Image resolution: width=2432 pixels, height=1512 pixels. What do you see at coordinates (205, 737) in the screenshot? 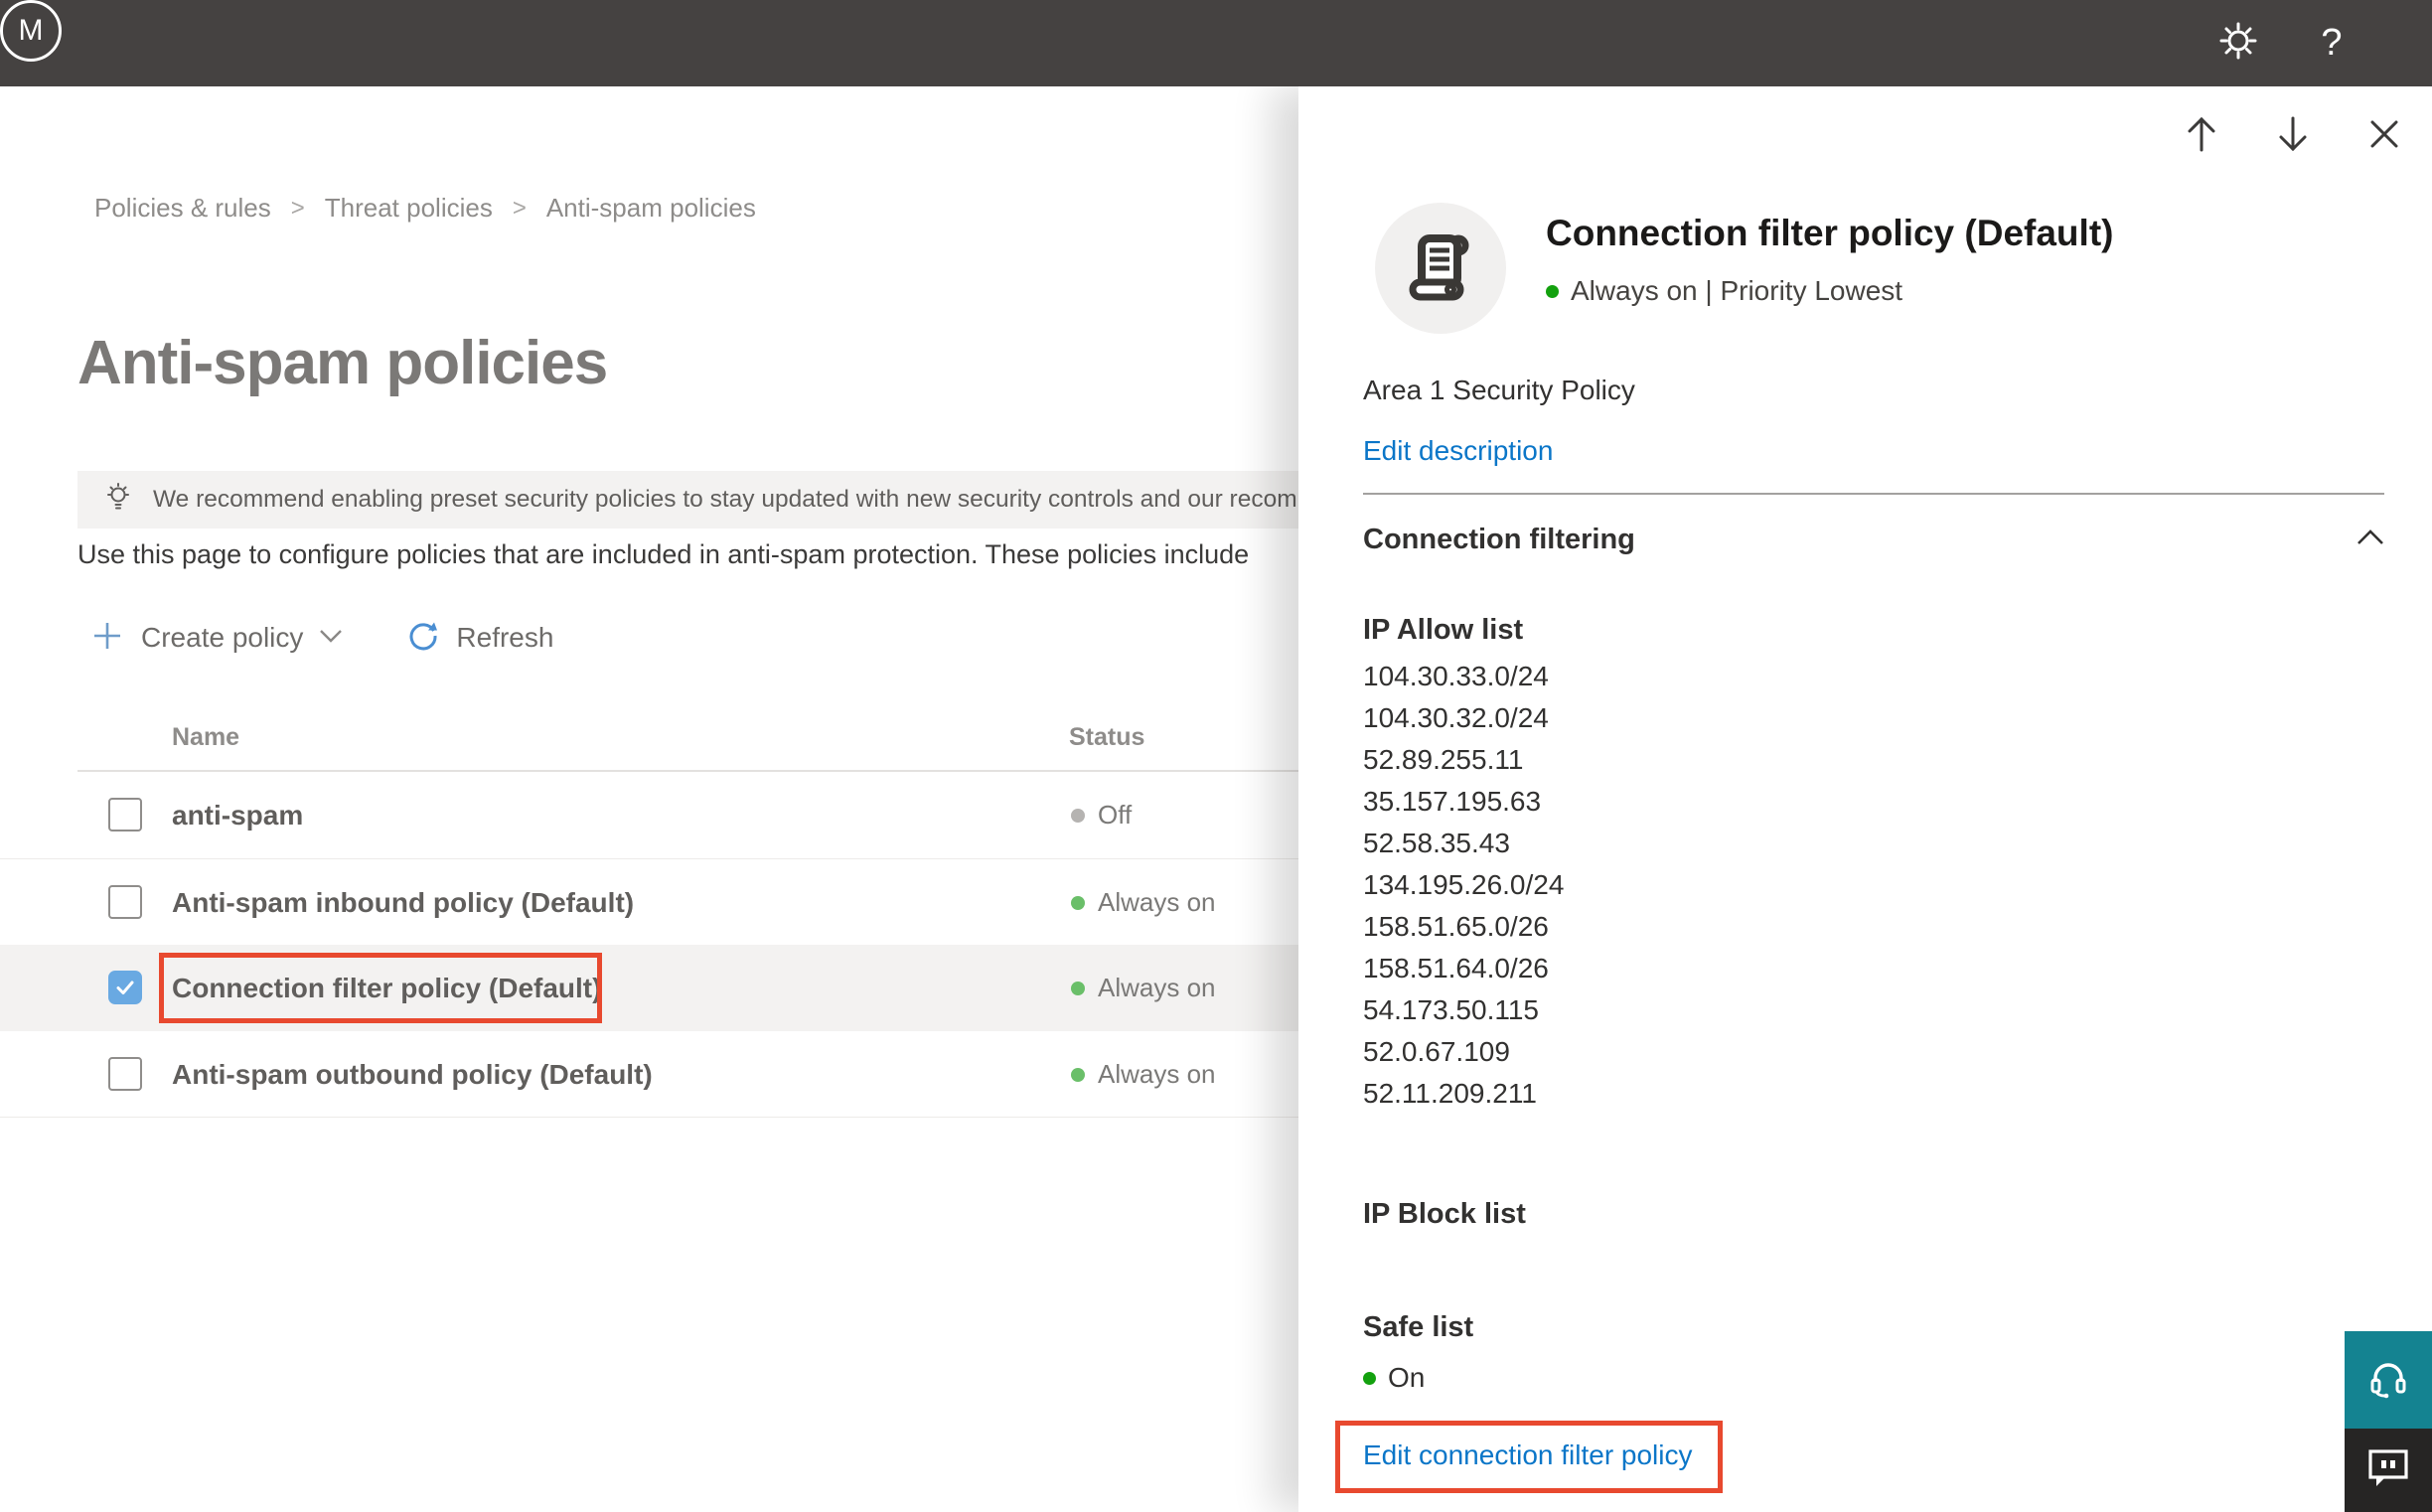
I see `column-header-name: Name` at bounding box center [205, 737].